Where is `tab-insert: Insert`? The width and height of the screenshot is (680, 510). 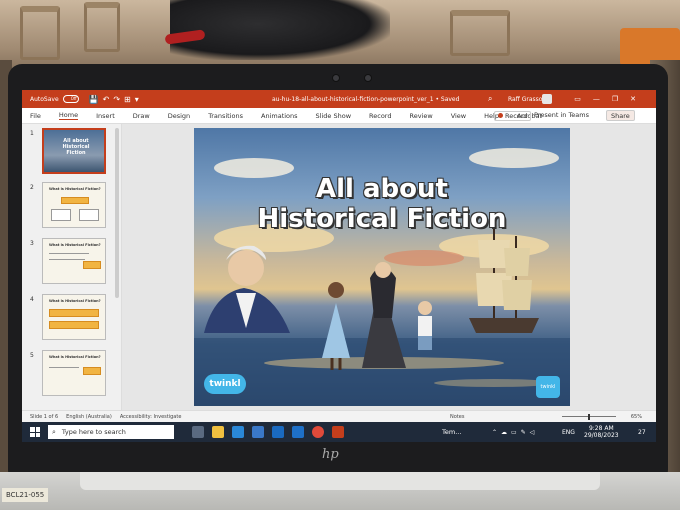 tab-insert: Insert is located at coordinates (105, 116).